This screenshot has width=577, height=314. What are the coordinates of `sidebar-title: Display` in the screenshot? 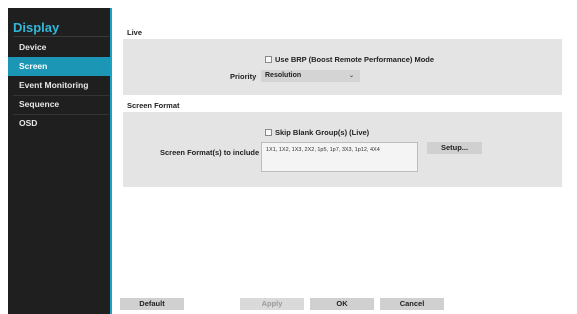 It's located at (36, 27).